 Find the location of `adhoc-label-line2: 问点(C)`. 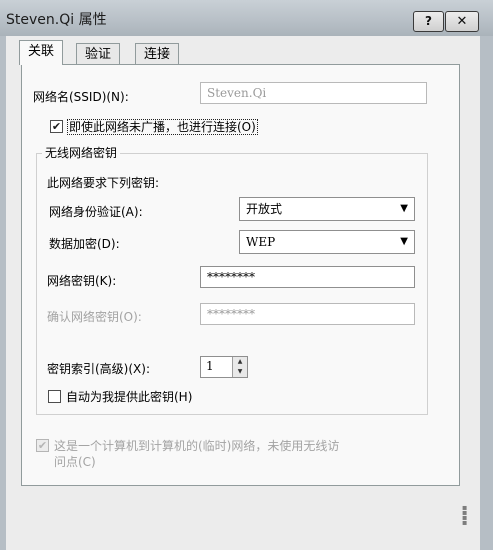

adhoc-label-line2: 问点(C) is located at coordinates (75, 462).